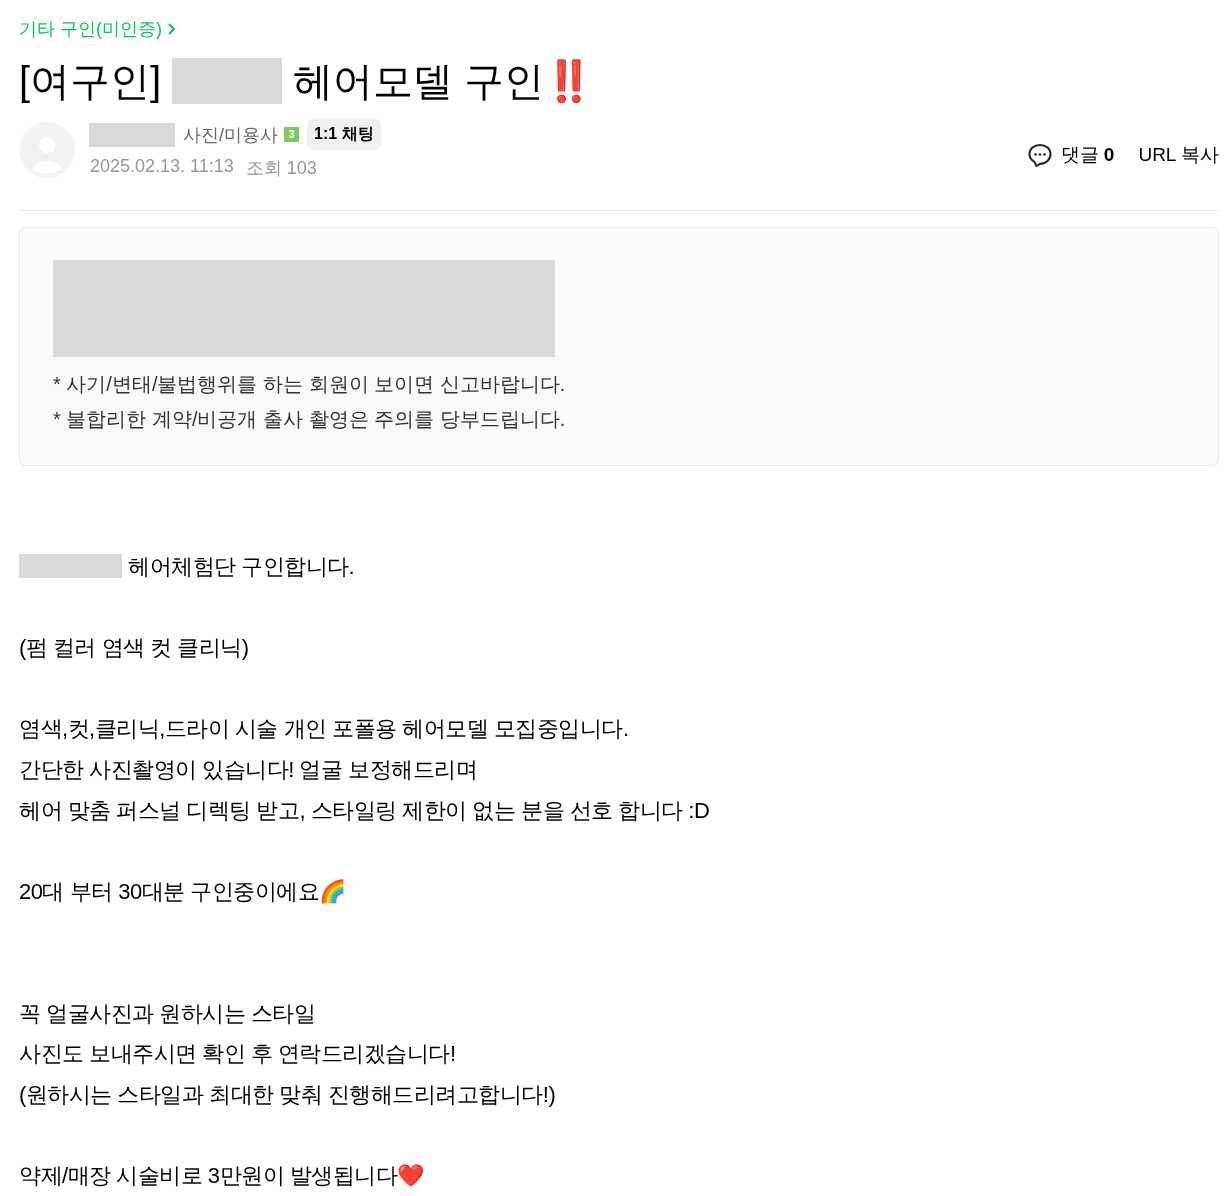 This screenshot has height=1196, width=1231. What do you see at coordinates (182, 891) in the screenshot?
I see `post-text: 20대 부터 30대분 구인중이에요🌈` at bounding box center [182, 891].